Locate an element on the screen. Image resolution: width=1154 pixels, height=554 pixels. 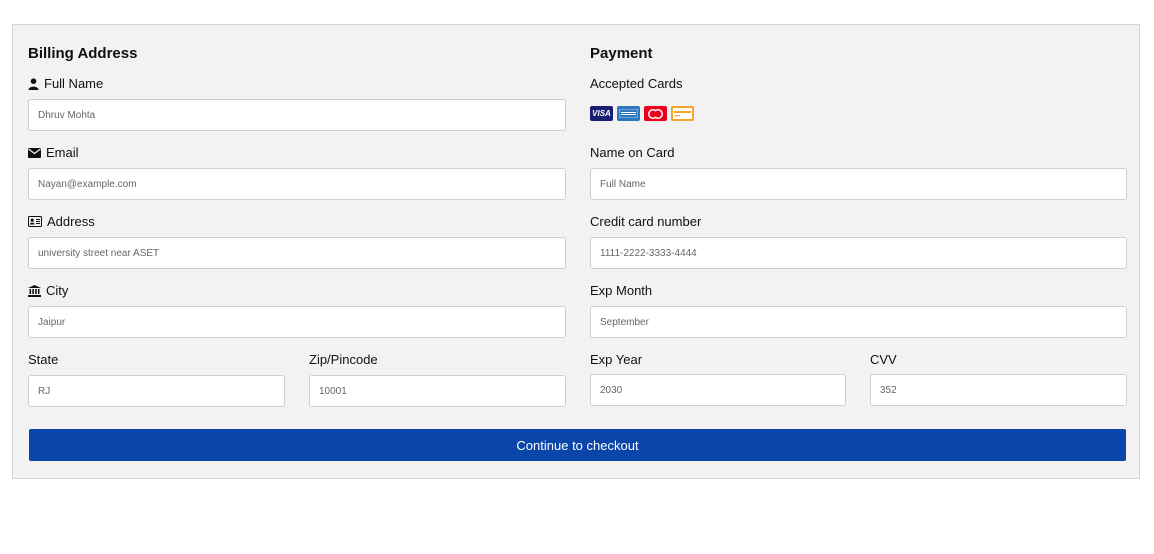
cvv-label: CVV is located at coordinates (883, 359).